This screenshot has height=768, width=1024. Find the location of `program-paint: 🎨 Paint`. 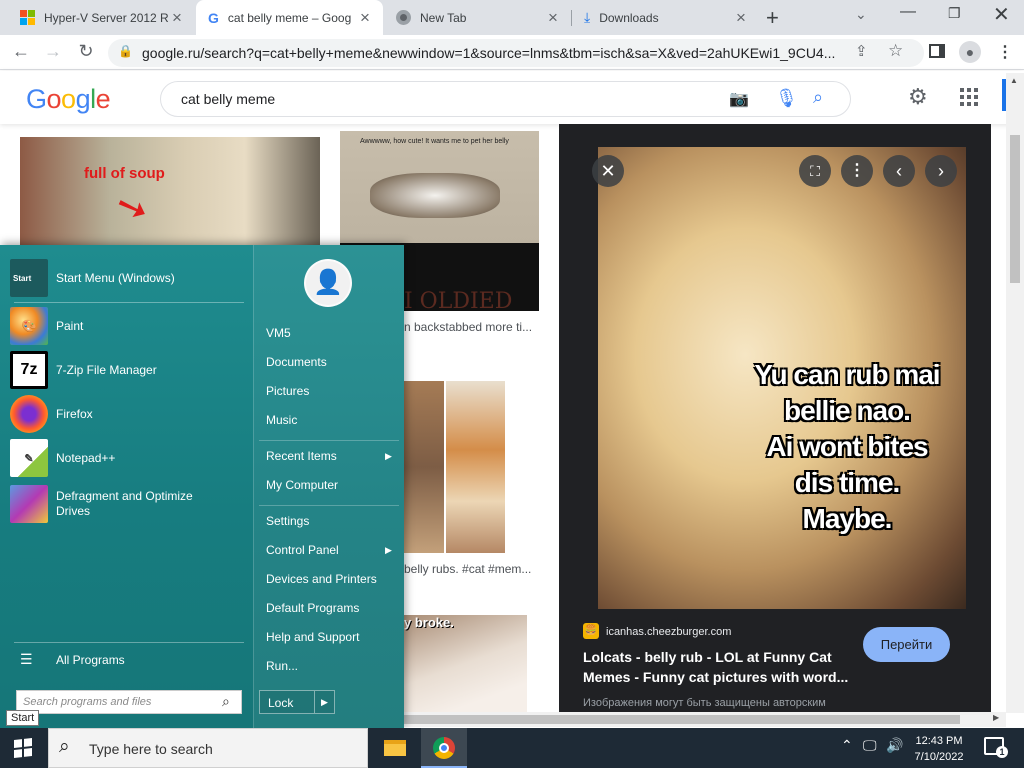

program-paint: 🎨 Paint is located at coordinates (128, 326).